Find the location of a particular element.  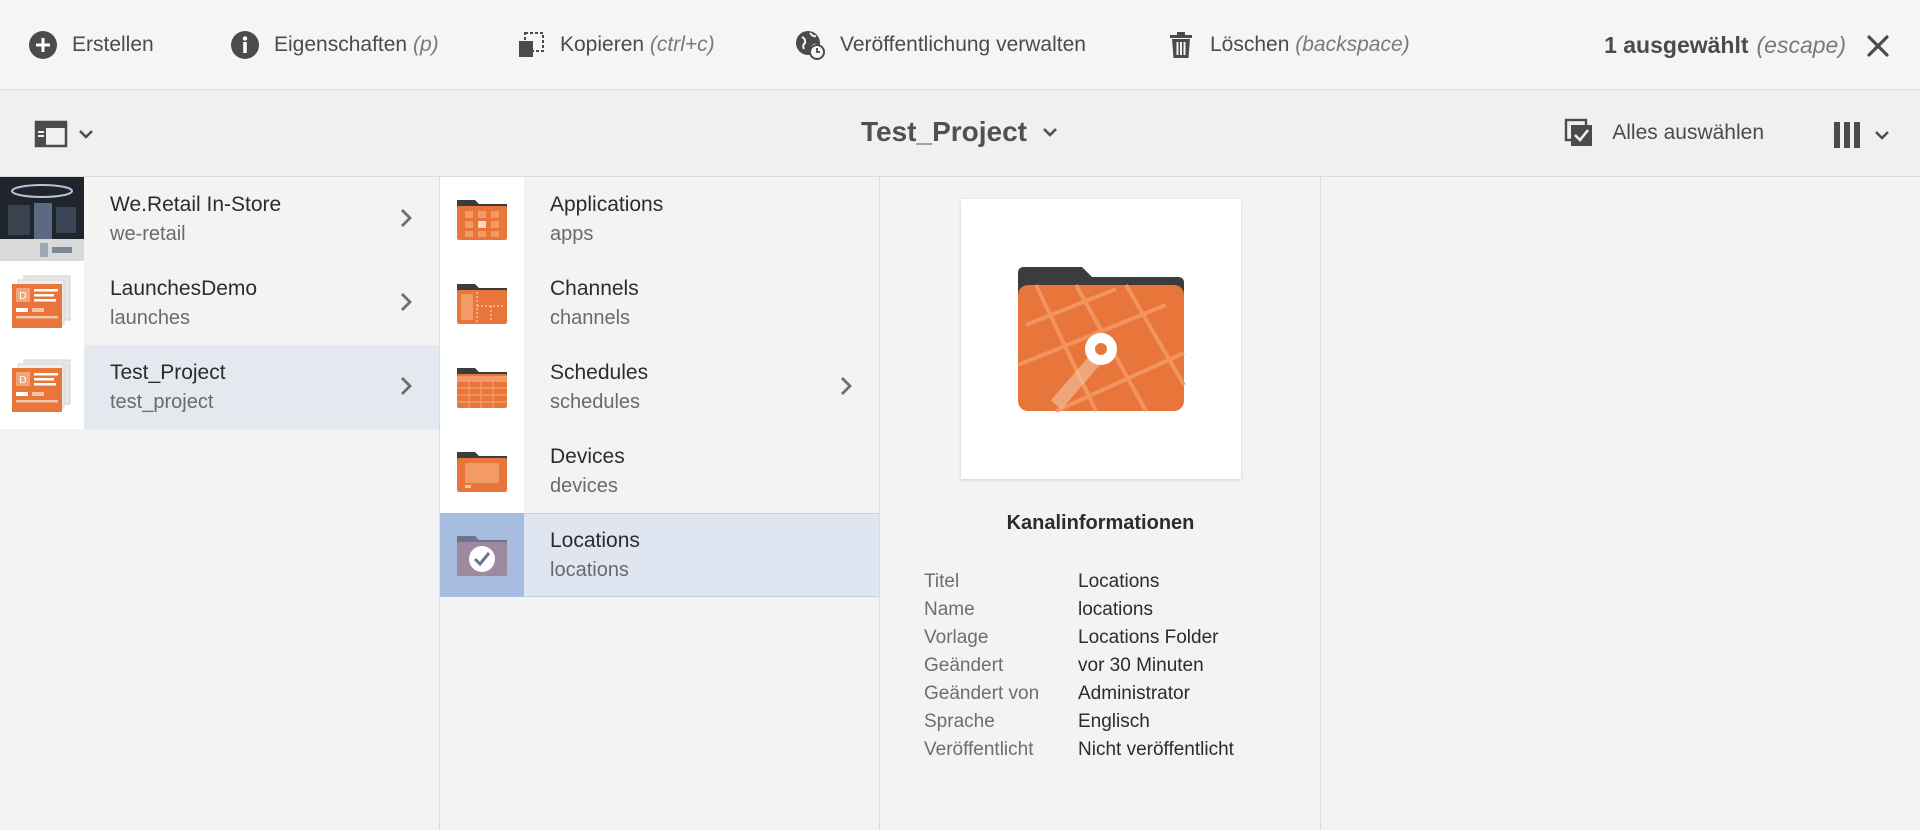

metadata-key: Name is located at coordinates (949, 609).